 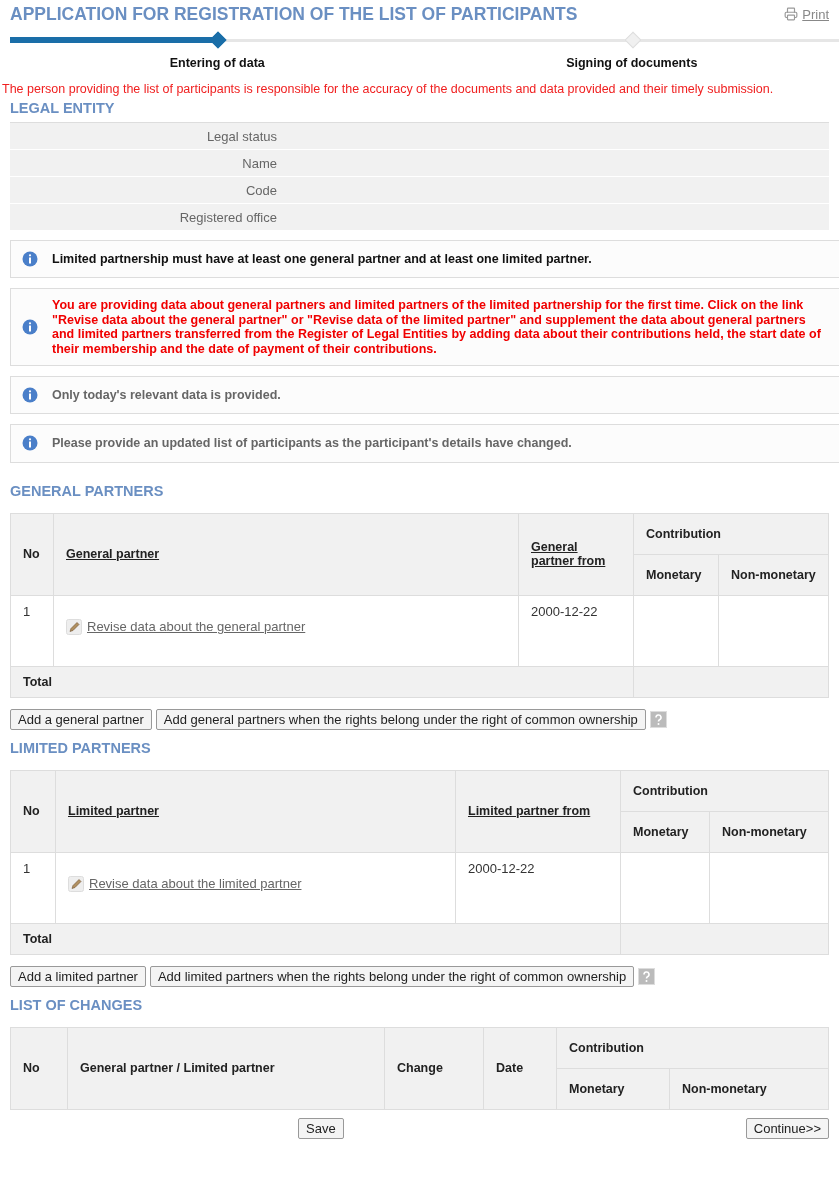 What do you see at coordinates (81, 747) in the screenshot?
I see `section-heading: LIMITED PARTNERS` at bounding box center [81, 747].